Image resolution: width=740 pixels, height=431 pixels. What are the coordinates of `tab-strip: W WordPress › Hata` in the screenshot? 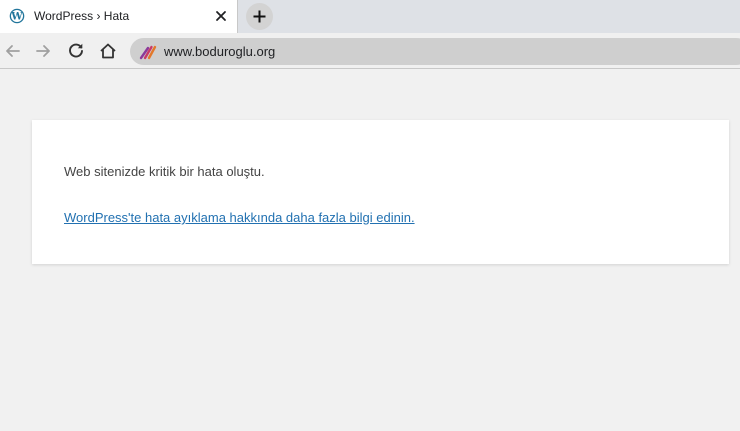 It's located at (370, 16).